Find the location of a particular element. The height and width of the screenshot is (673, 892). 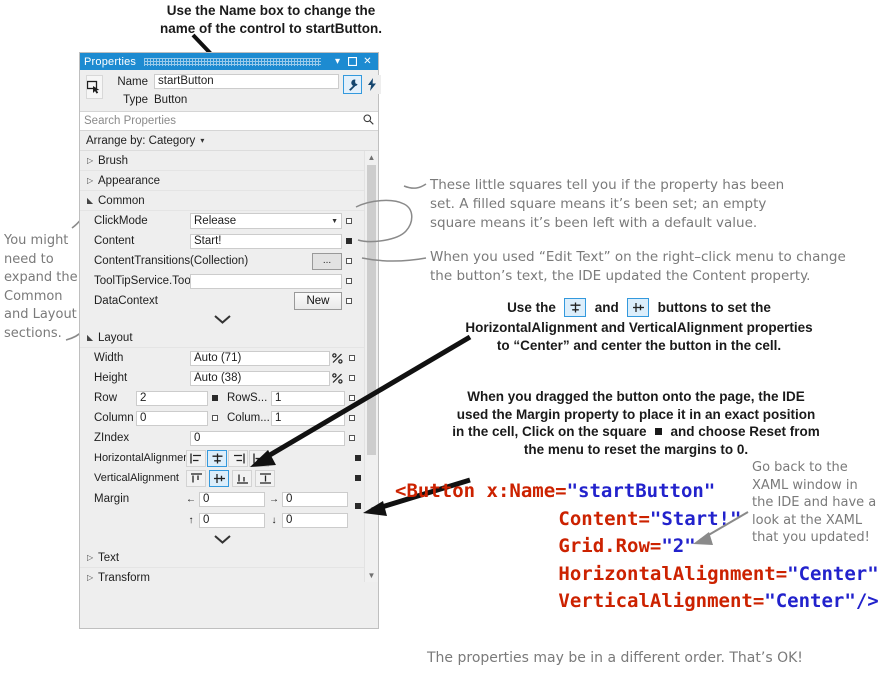

titlebar-close-icon: ✕ is located at coordinates (367, 61).